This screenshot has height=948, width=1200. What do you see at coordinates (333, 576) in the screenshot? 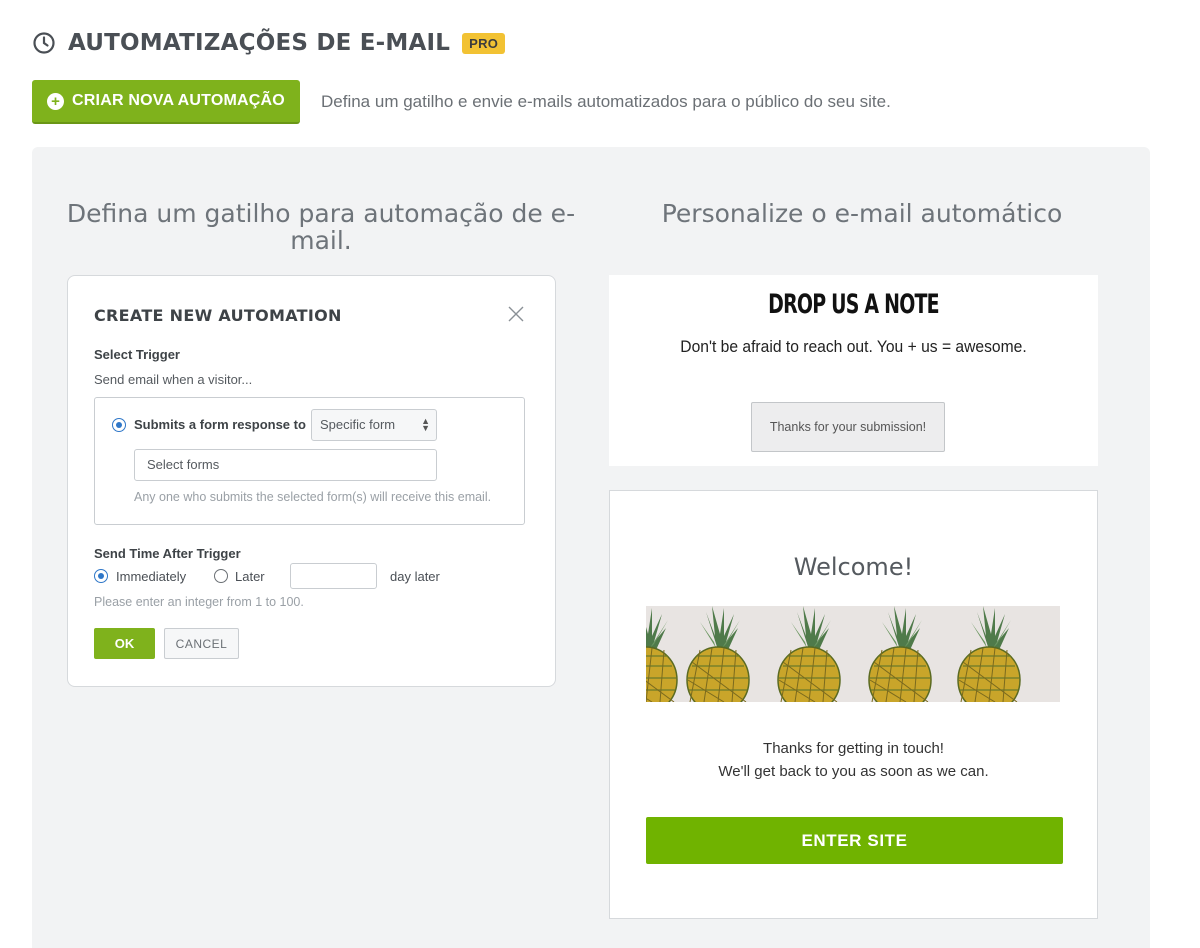
I see `days-later-input` at bounding box center [333, 576].